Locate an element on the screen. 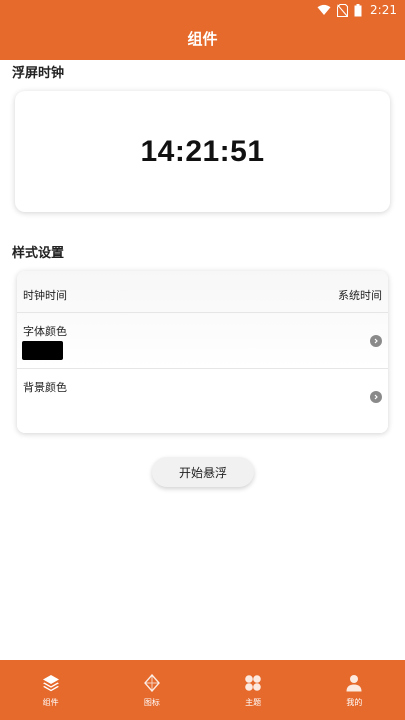 The width and height of the screenshot is (405, 720). theme-icon is located at coordinates (253, 683).